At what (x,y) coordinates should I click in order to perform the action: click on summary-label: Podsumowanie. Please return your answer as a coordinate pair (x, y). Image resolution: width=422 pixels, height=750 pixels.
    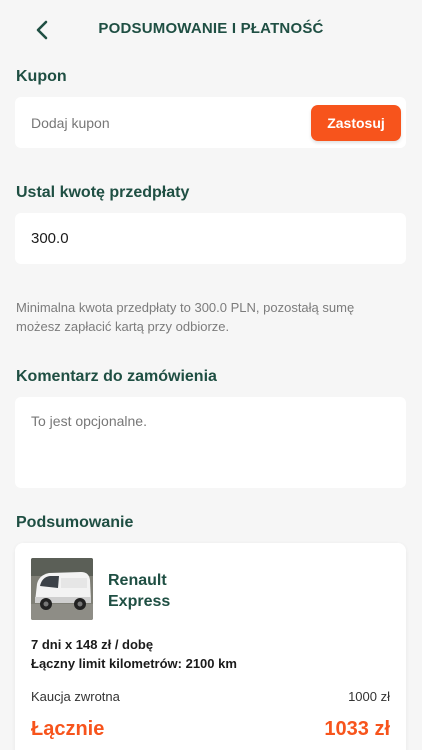
    Looking at the image, I should click on (75, 522).